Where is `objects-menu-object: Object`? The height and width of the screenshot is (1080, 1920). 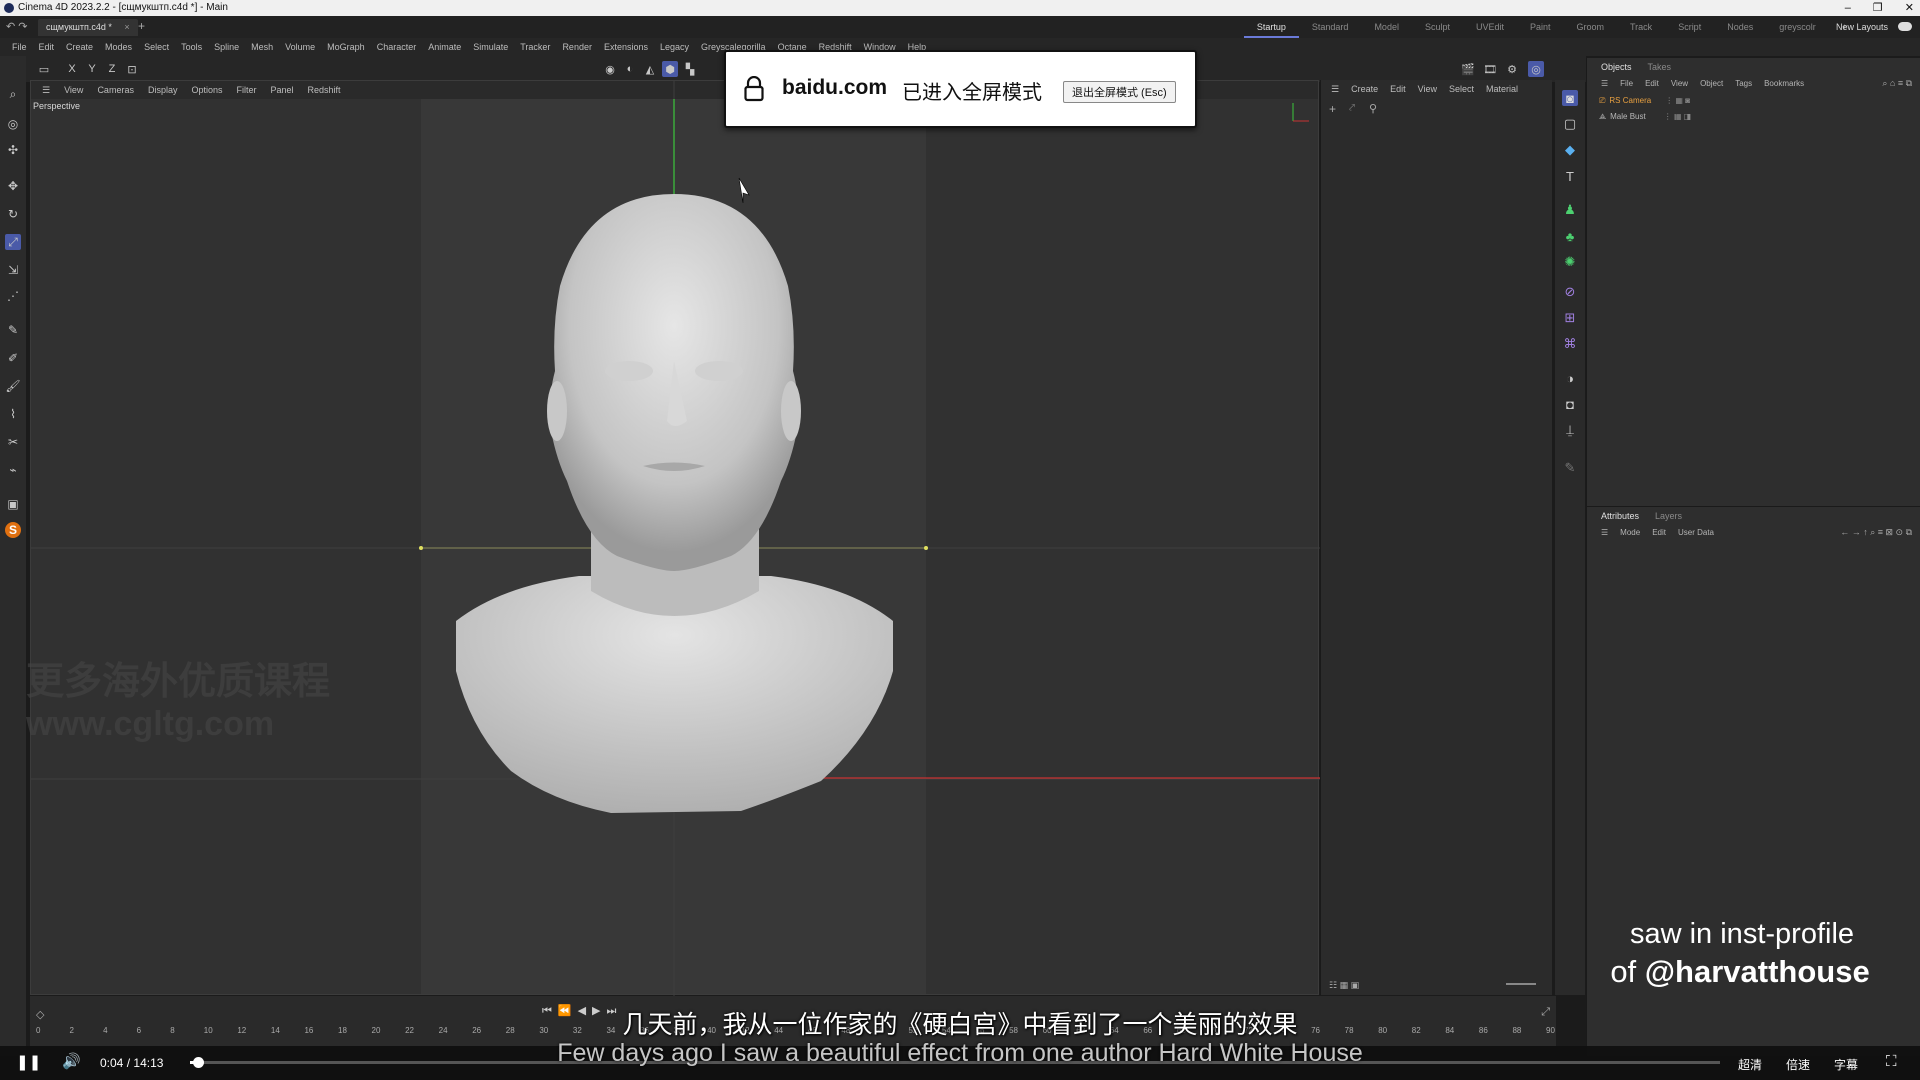
objects-menu-object: Object is located at coordinates (1711, 84).